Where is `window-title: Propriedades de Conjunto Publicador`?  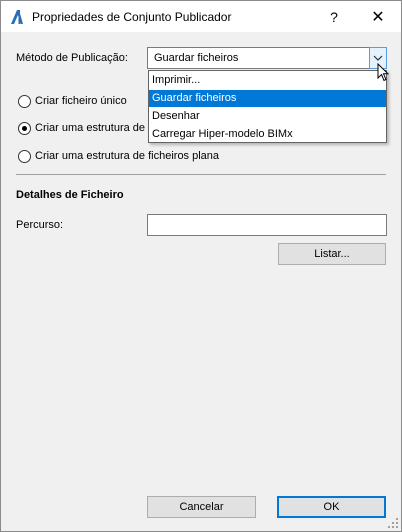
window-title: Propriedades de Conjunto Publicador is located at coordinates (132, 17).